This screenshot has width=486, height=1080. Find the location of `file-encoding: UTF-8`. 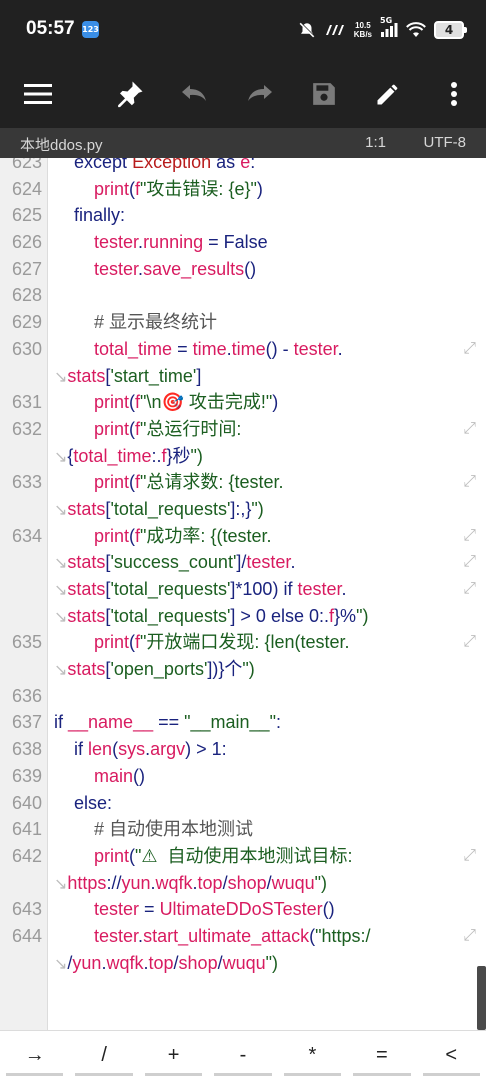

file-encoding: UTF-8 is located at coordinates (445, 142).